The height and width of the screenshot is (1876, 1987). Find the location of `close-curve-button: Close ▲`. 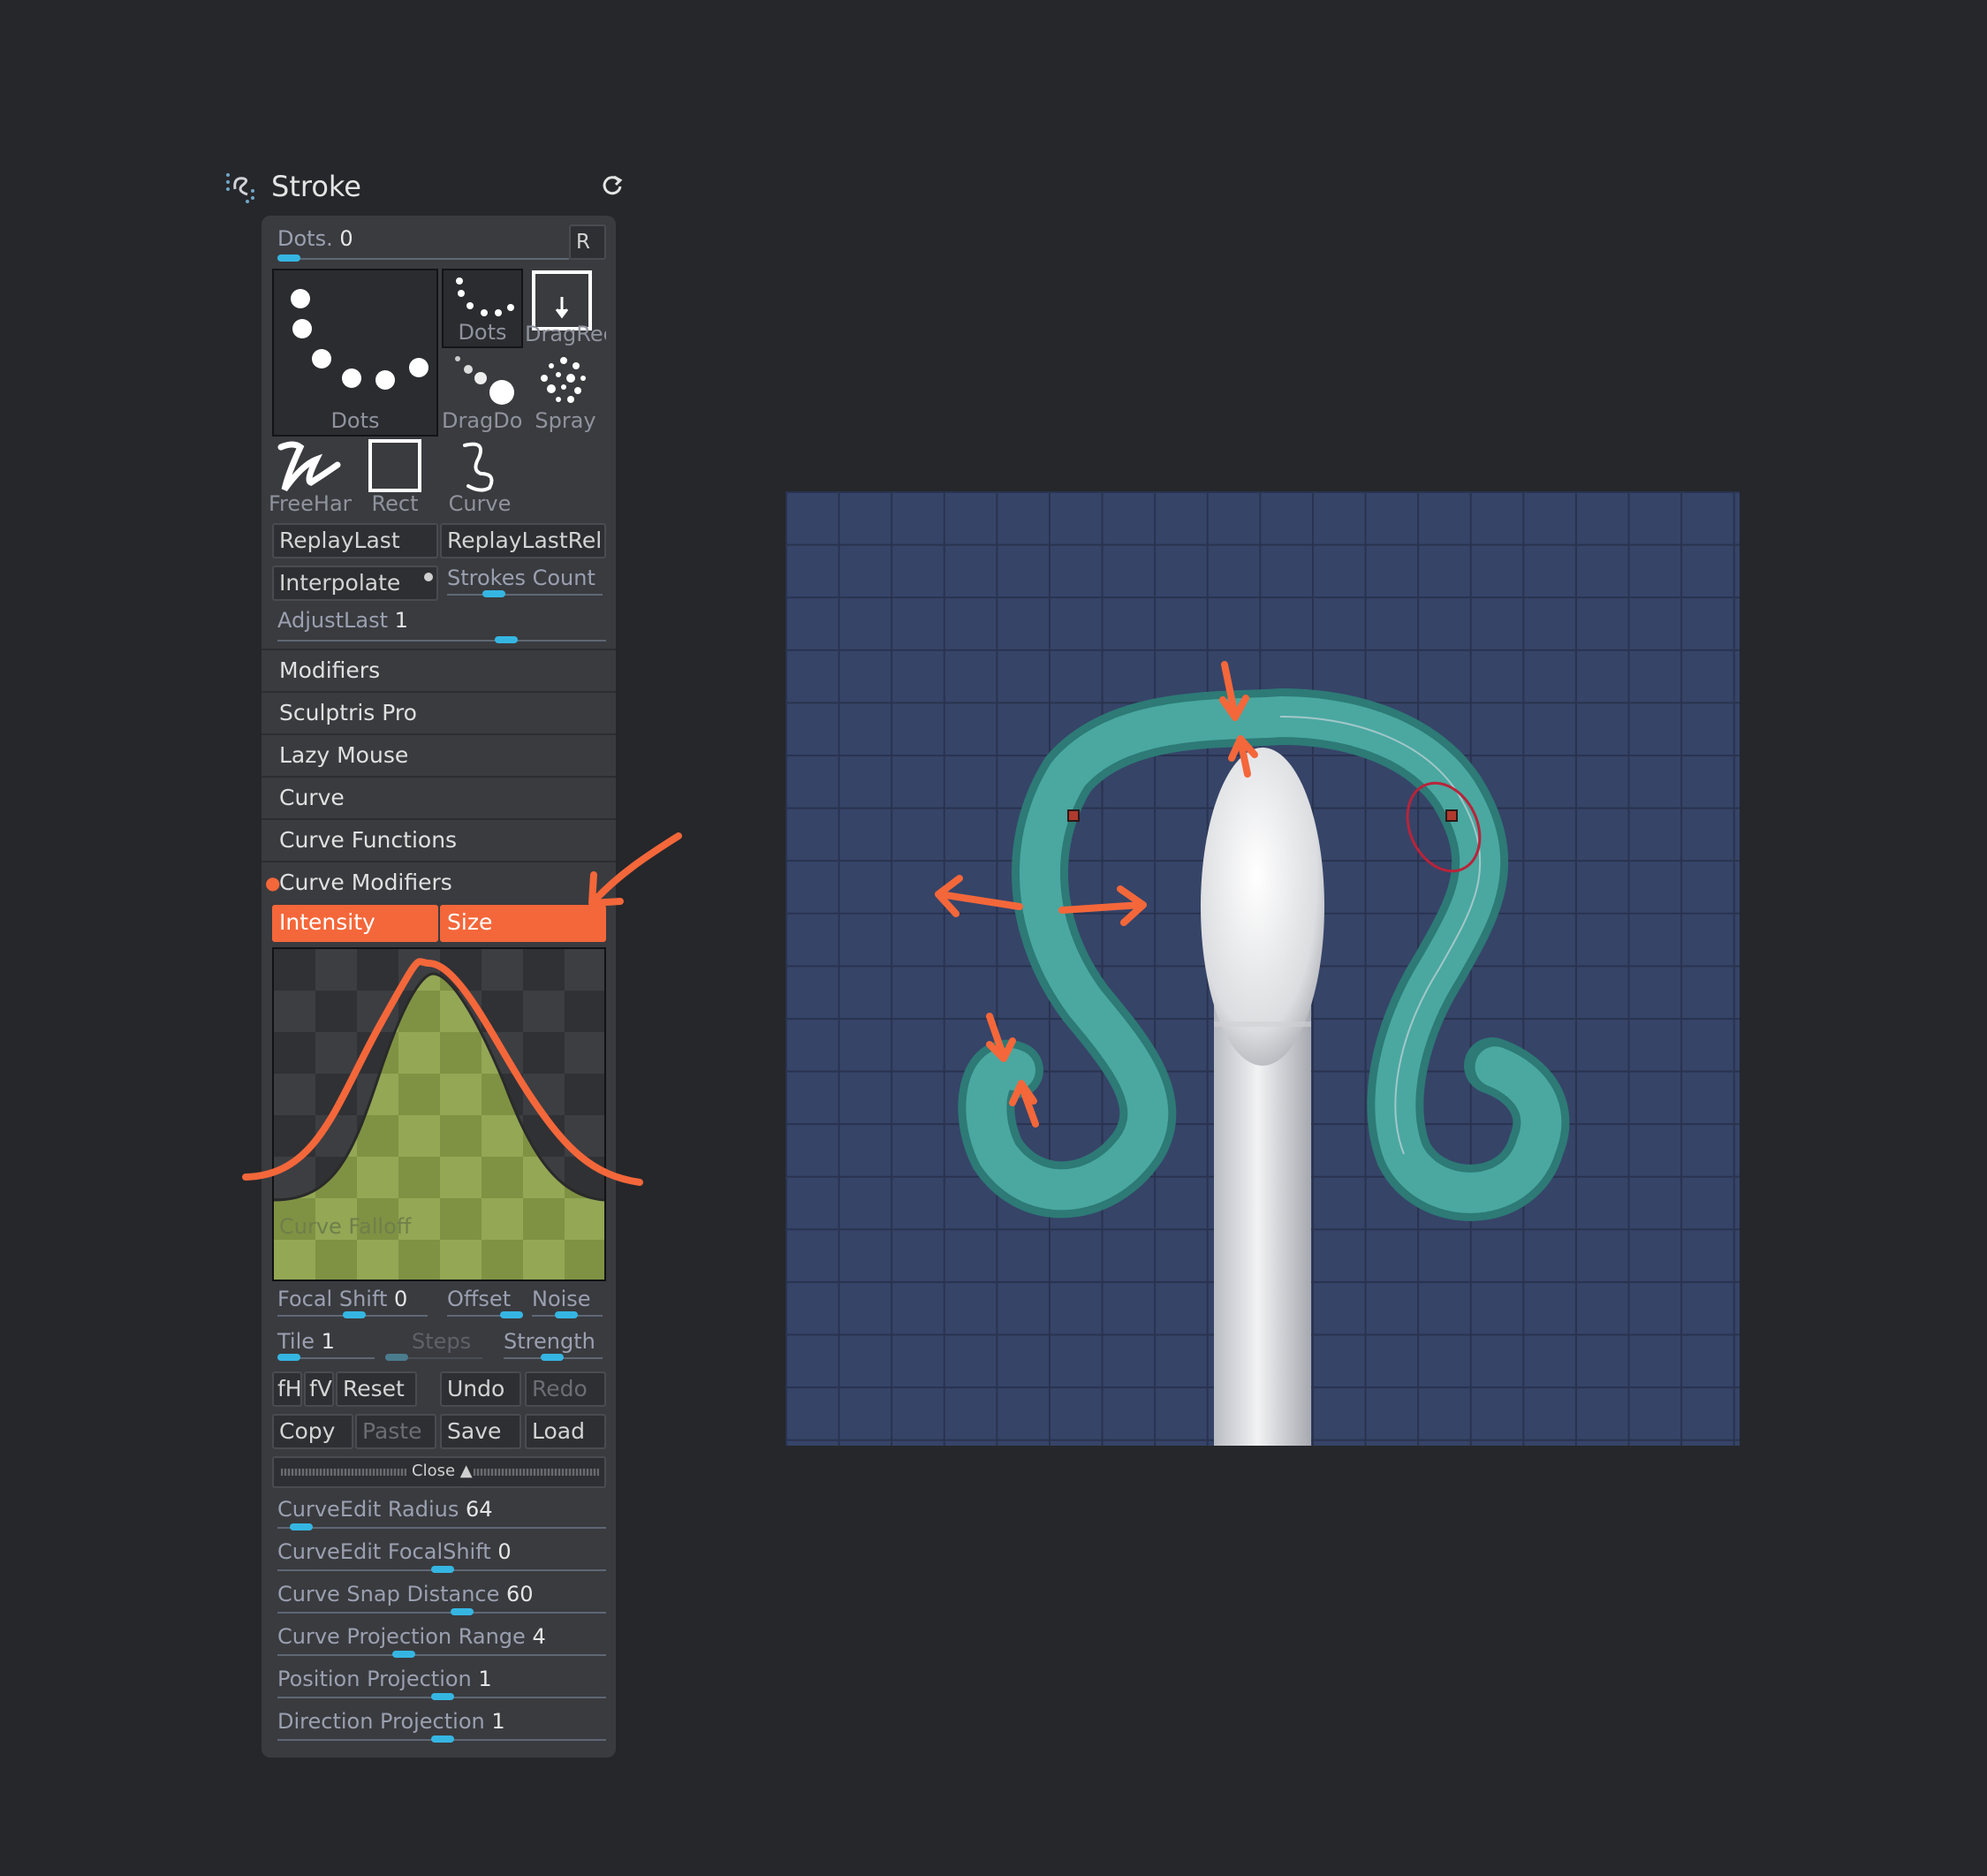

close-curve-button: Close ▲ is located at coordinates (439, 1472).